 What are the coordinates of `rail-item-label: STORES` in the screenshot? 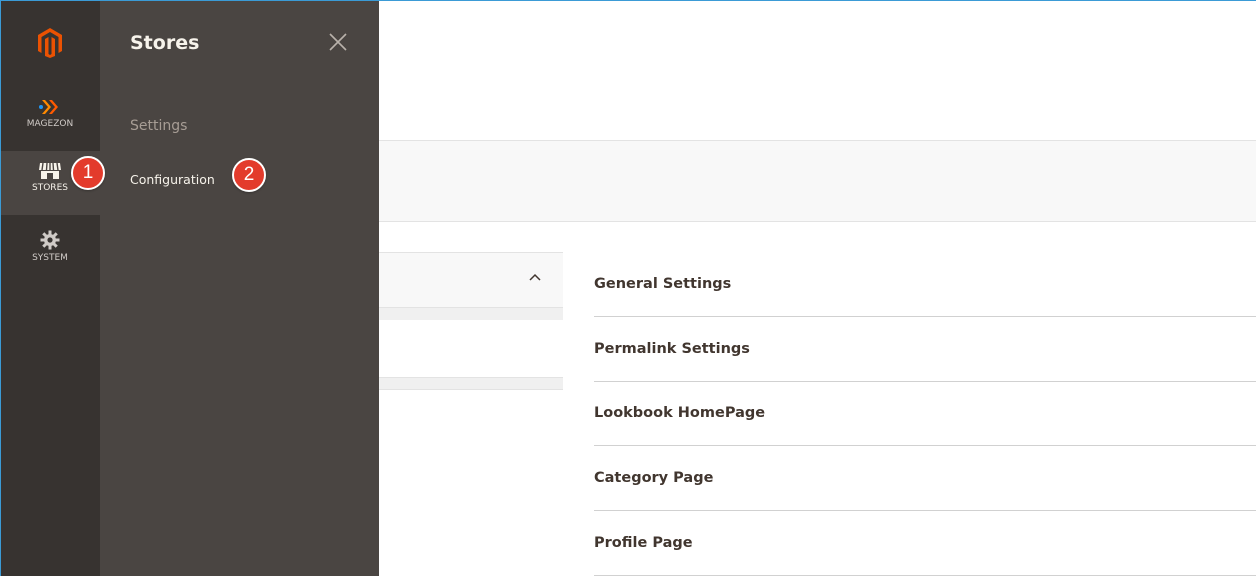 It's located at (50, 188).